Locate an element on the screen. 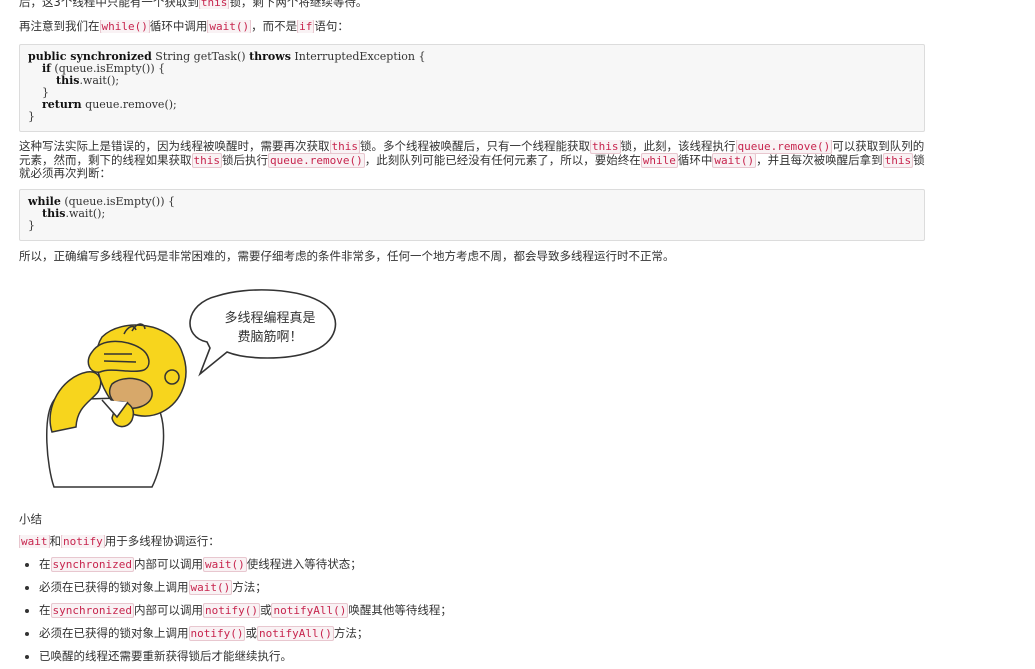 The image size is (1035, 669). list-item: 已唤醒的线程还需要重新获得锁后才能继续执行。 is located at coordinates (479, 656).